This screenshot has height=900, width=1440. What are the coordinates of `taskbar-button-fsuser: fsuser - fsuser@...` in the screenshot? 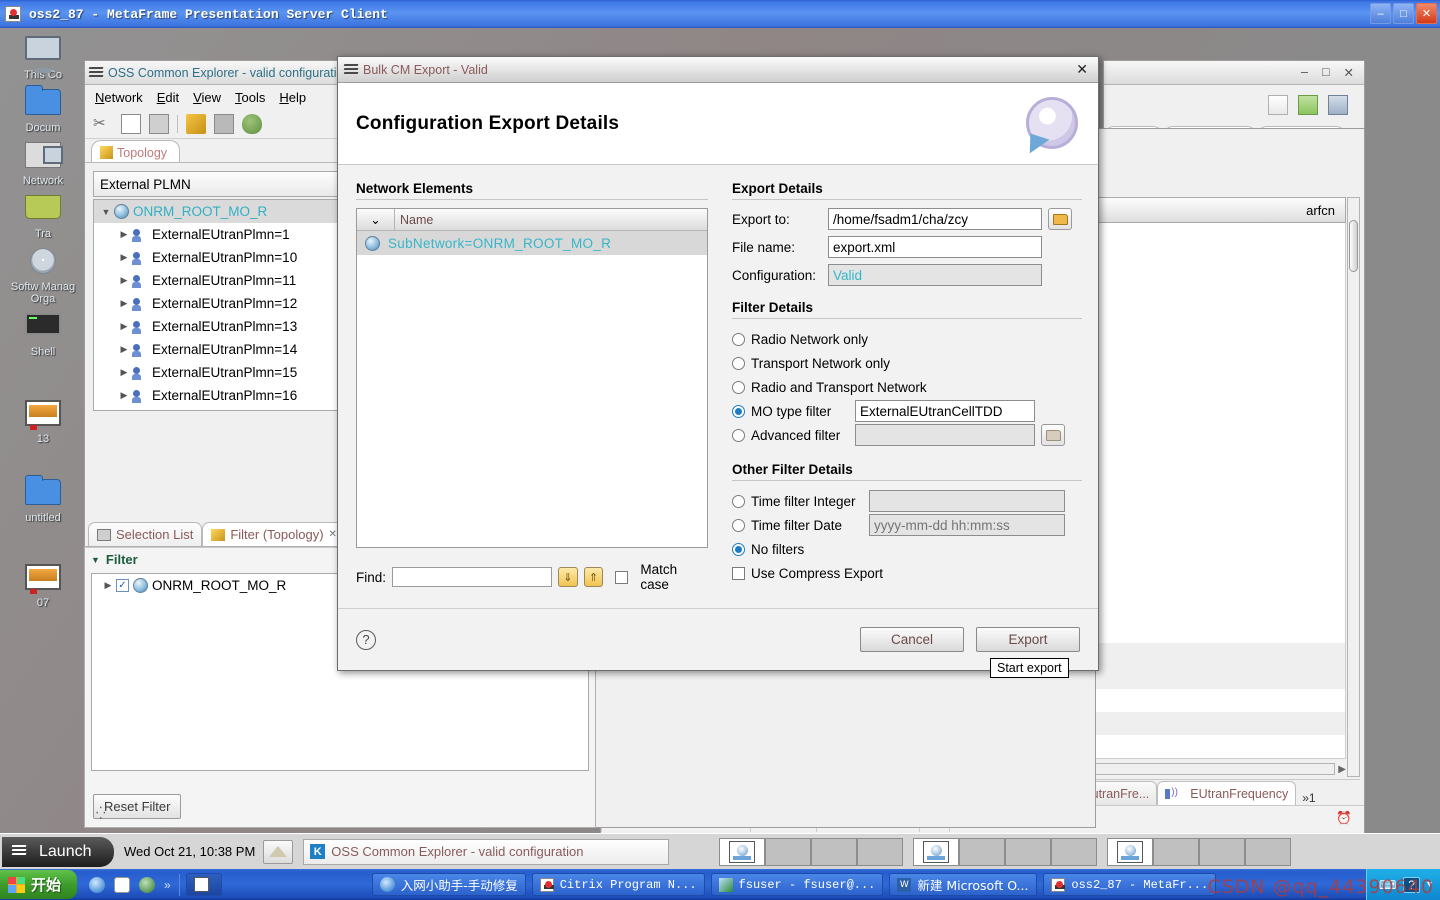 It's located at (797, 884).